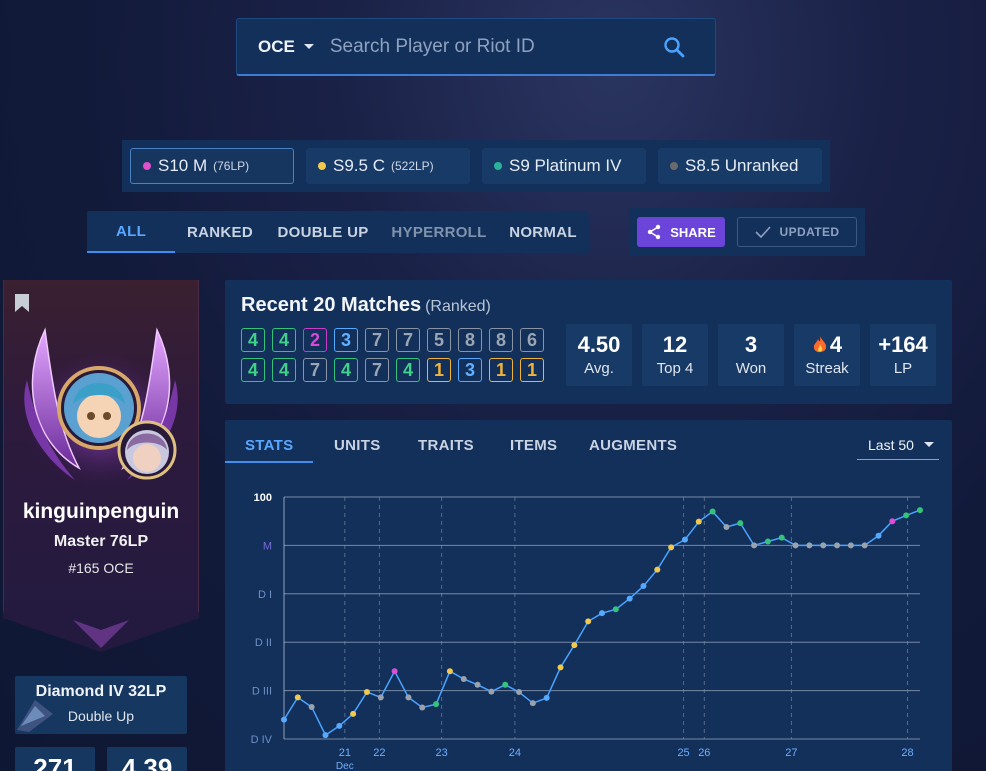 This screenshot has height=771, width=986. I want to click on stat-streak: 4 Streak, so click(827, 355).